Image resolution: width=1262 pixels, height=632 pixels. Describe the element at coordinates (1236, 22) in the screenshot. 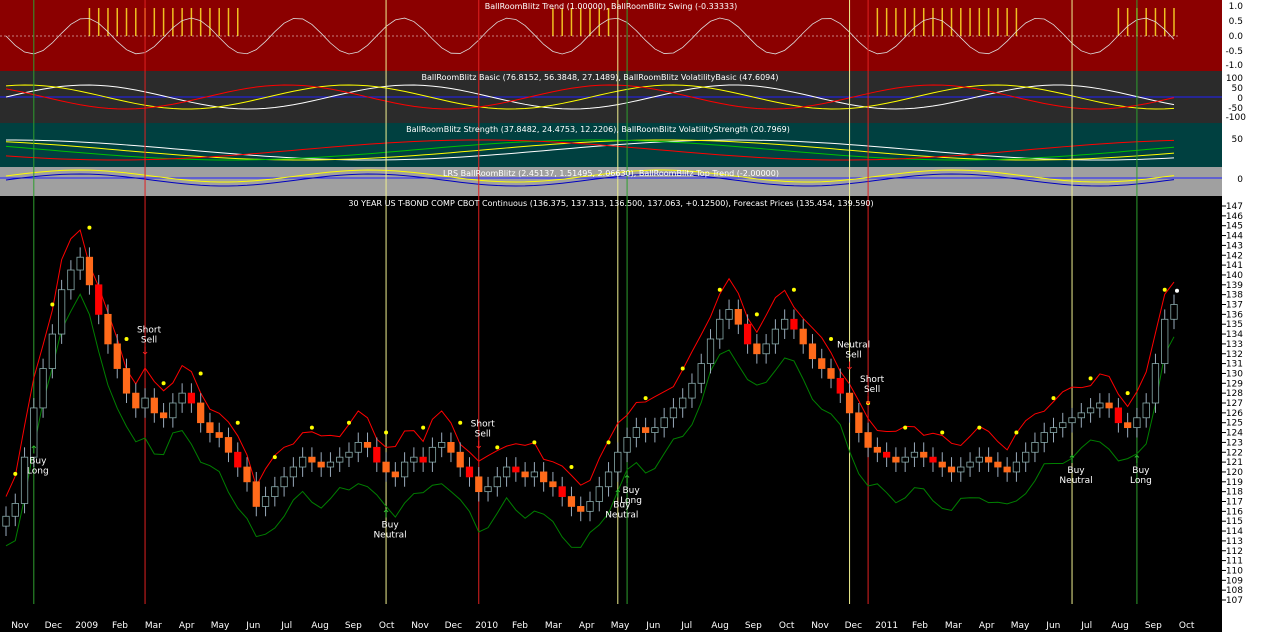

I see `trend-tick-2: 0.5` at that location.